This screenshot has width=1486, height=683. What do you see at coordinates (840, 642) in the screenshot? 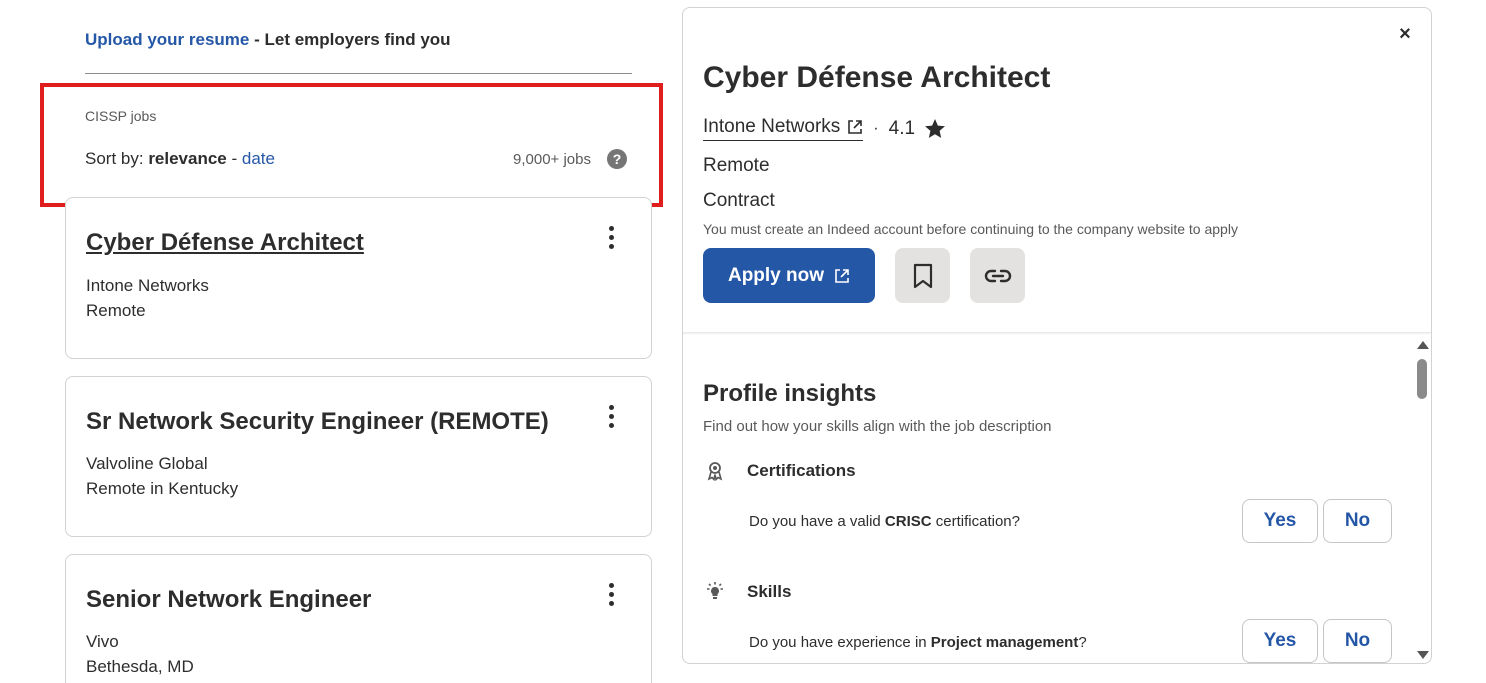
I see `question-text: Do you have experience in` at bounding box center [840, 642].